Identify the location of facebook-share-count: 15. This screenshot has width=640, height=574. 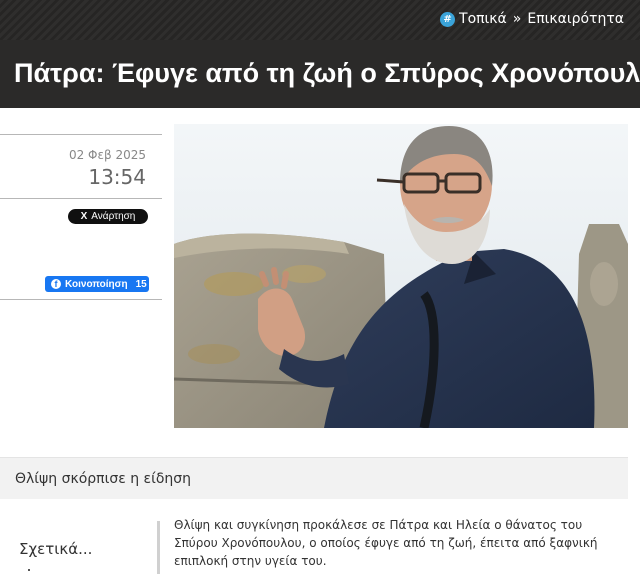
(141, 284).